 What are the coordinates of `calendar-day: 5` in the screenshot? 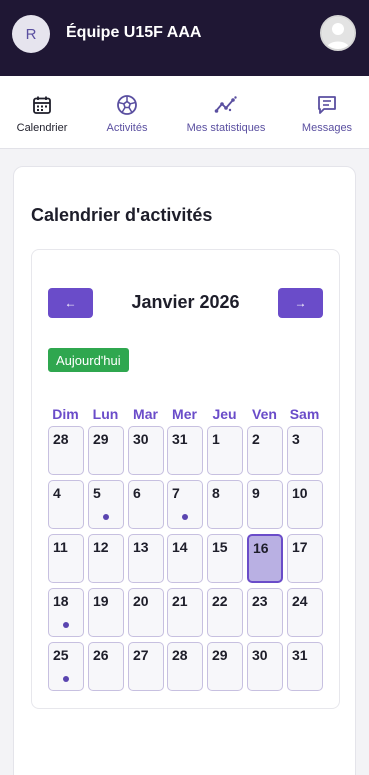 It's located at (106, 504).